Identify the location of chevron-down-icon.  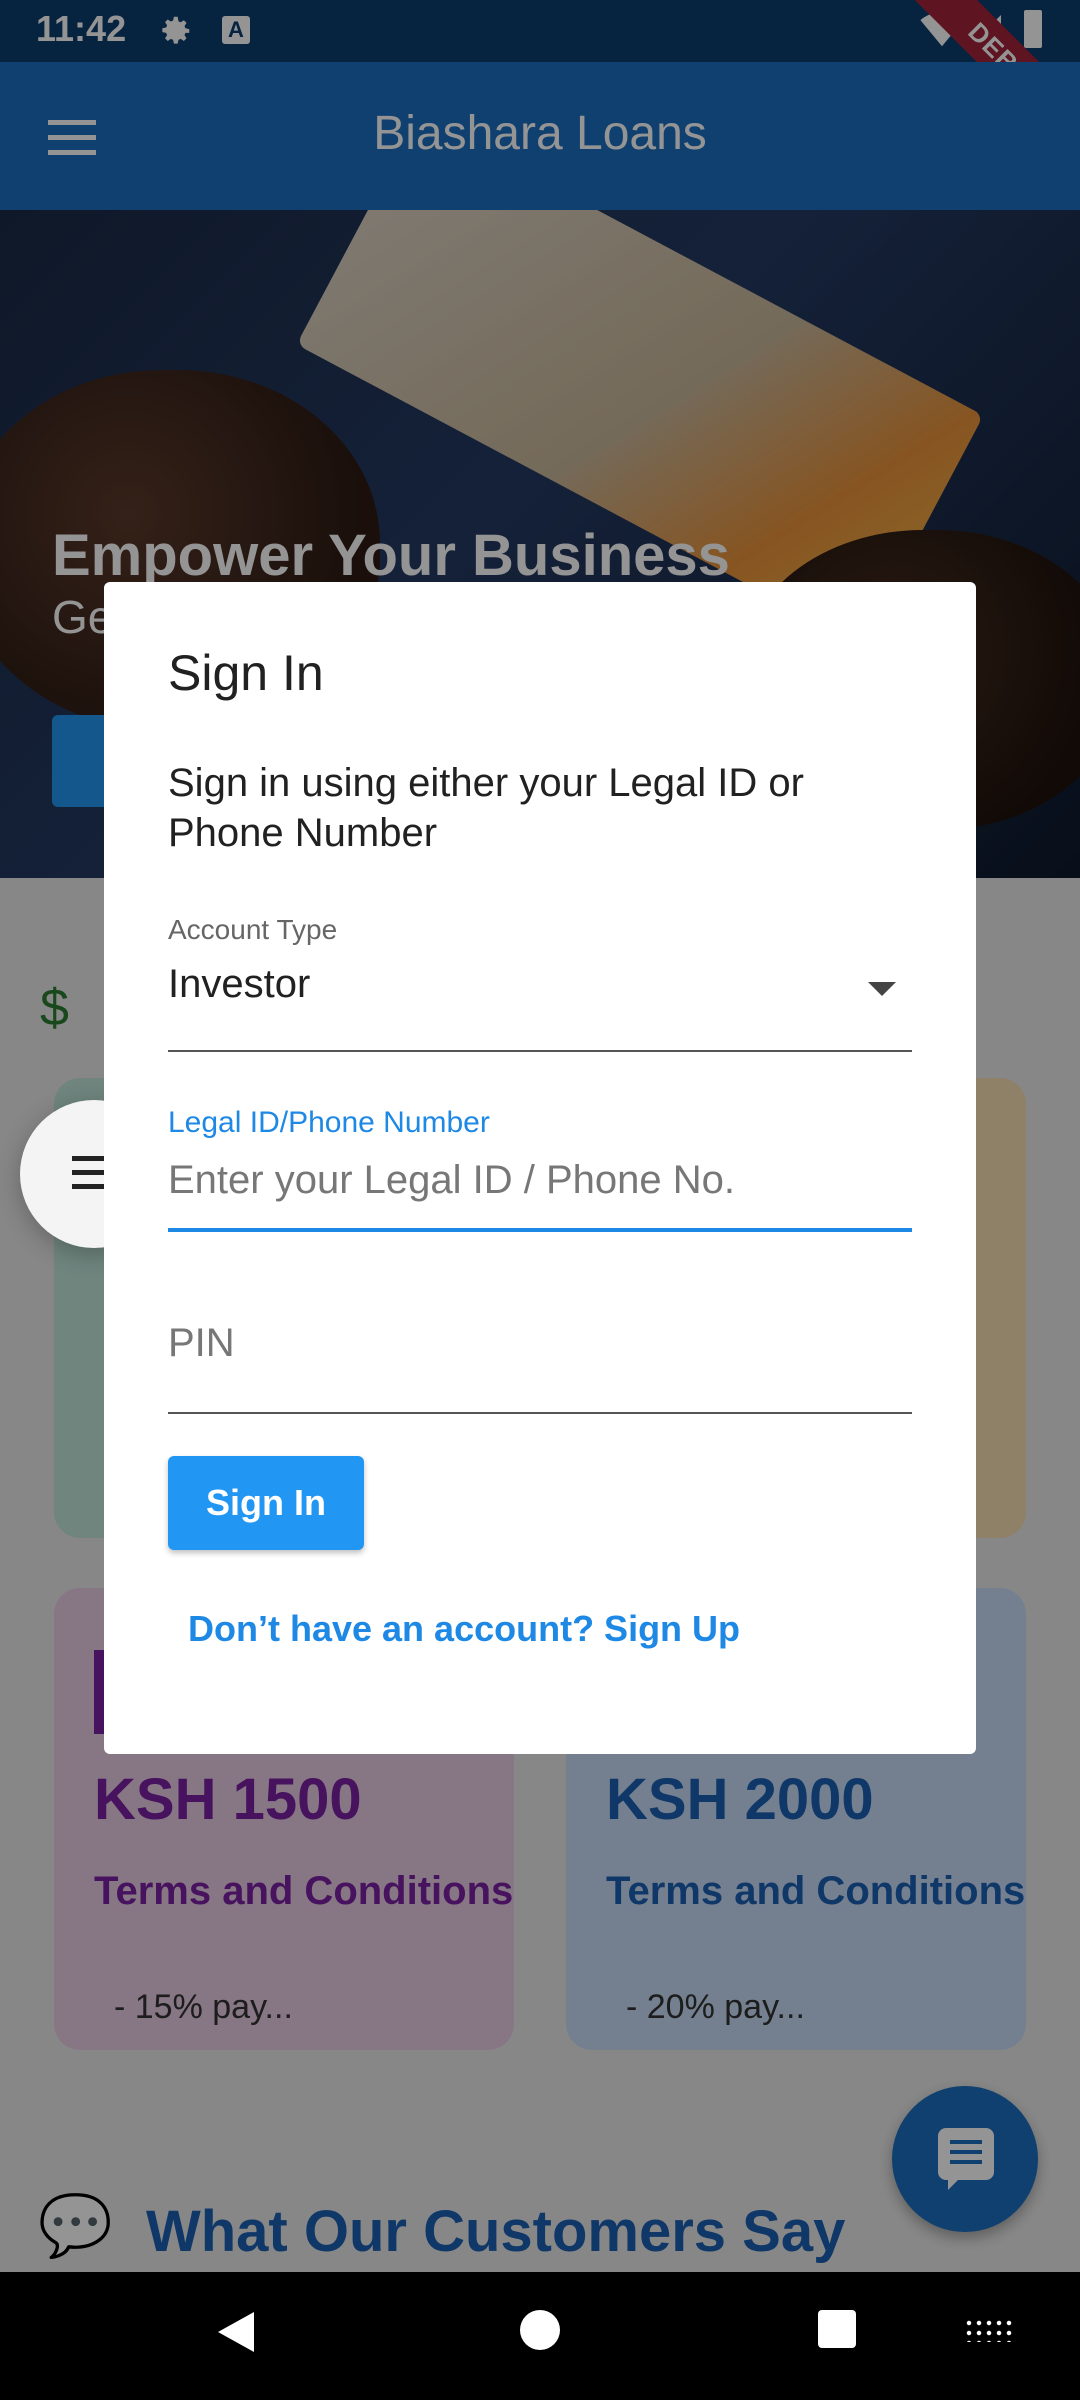
(882, 989).